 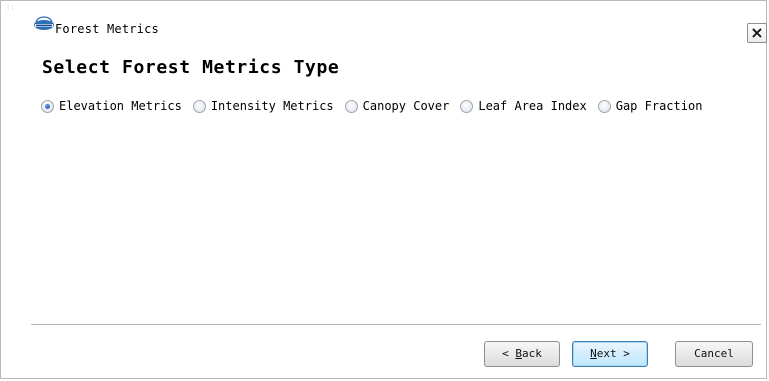 I want to click on next-button-label: ext >, so click(x=613, y=353).